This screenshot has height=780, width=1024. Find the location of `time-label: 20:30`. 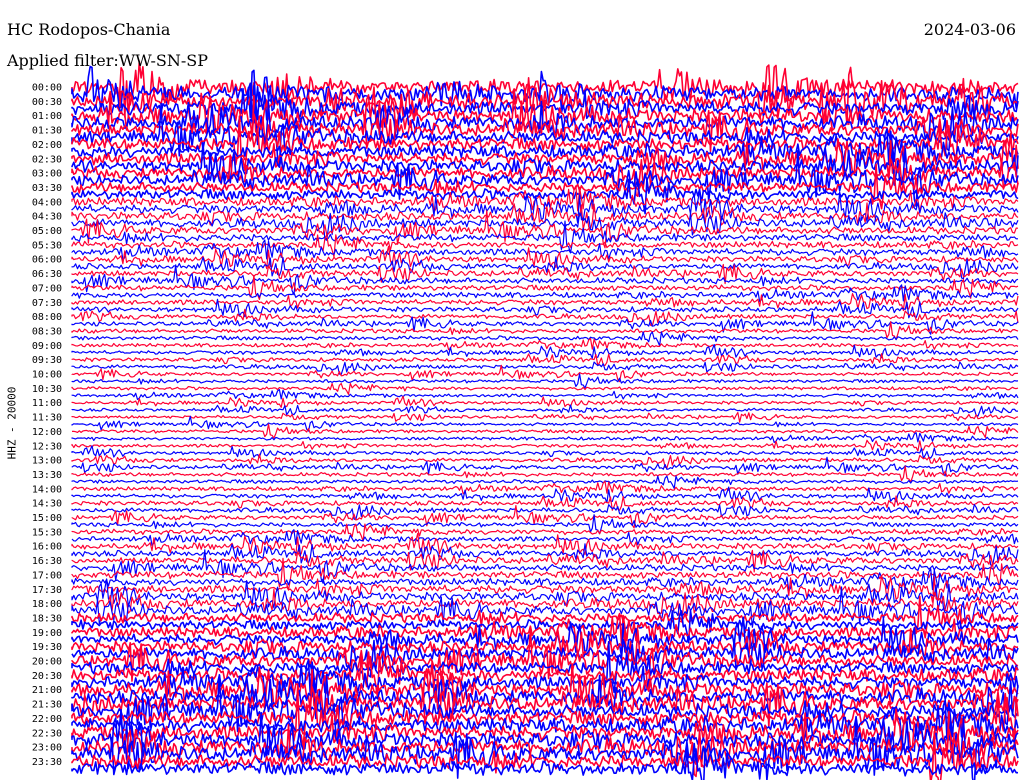

time-label: 20:30 is located at coordinates (47, 676).